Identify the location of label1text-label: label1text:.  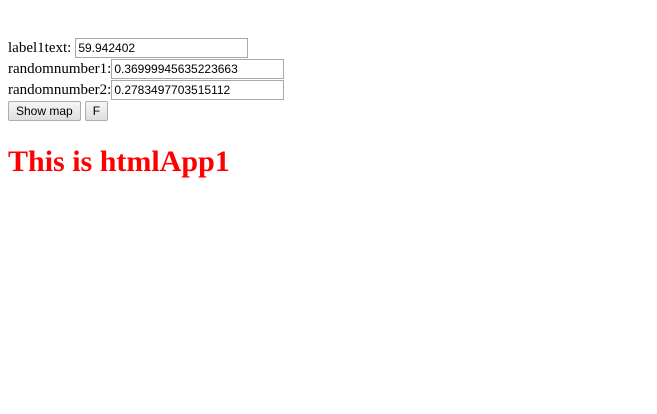
(40, 48).